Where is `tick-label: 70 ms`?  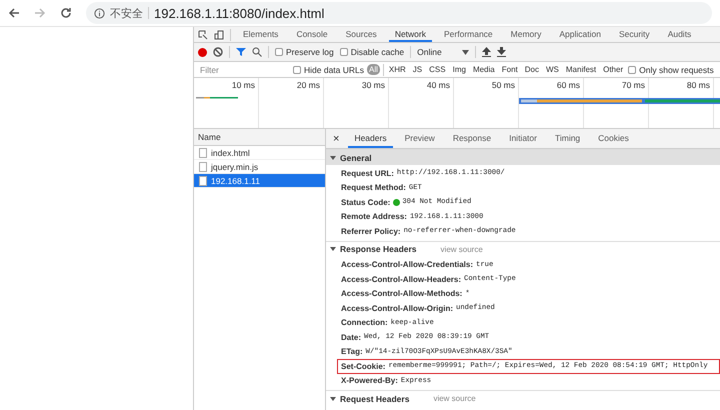
tick-label: 70 ms is located at coordinates (633, 85).